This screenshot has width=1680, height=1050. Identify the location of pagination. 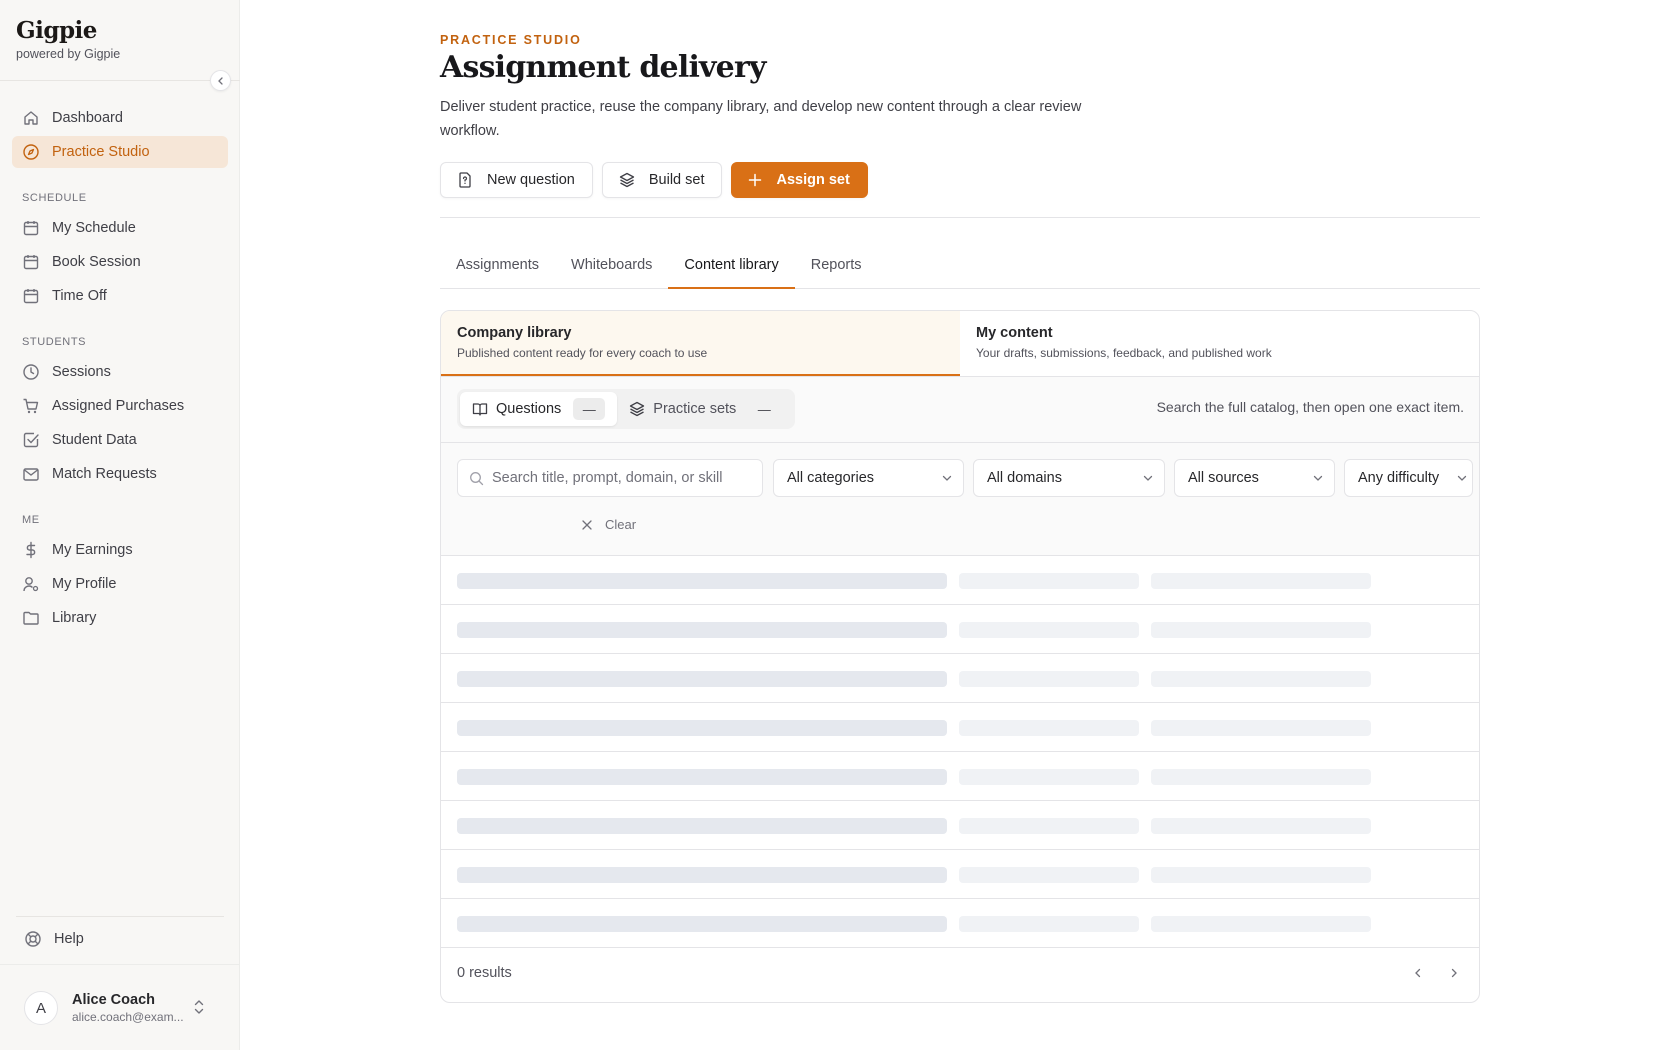
(1436, 973).